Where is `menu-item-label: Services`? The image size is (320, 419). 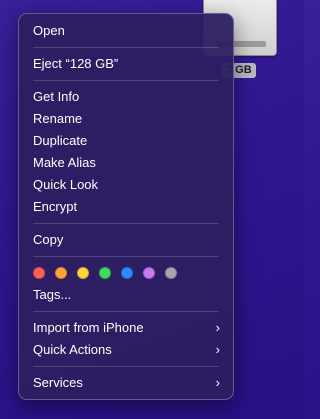
menu-item-label: Services is located at coordinates (58, 382).